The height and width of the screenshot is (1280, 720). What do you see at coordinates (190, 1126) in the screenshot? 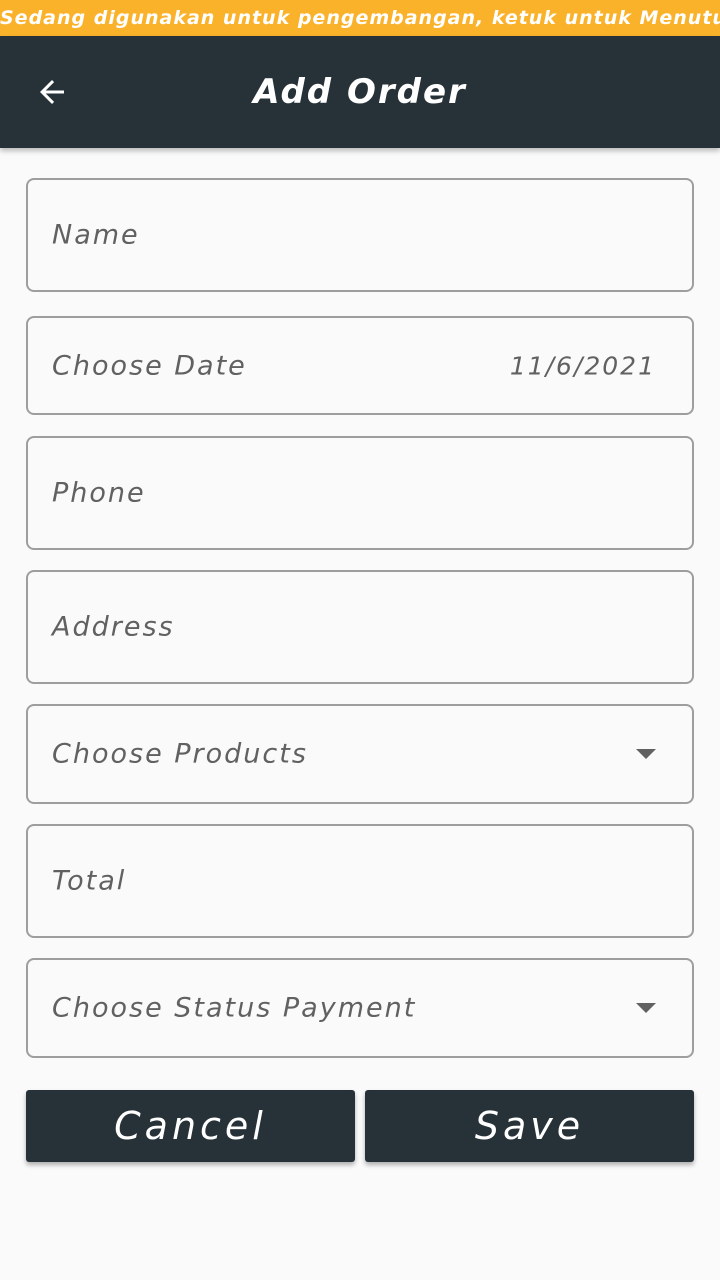
I see `cancel-button: Cancel` at bounding box center [190, 1126].